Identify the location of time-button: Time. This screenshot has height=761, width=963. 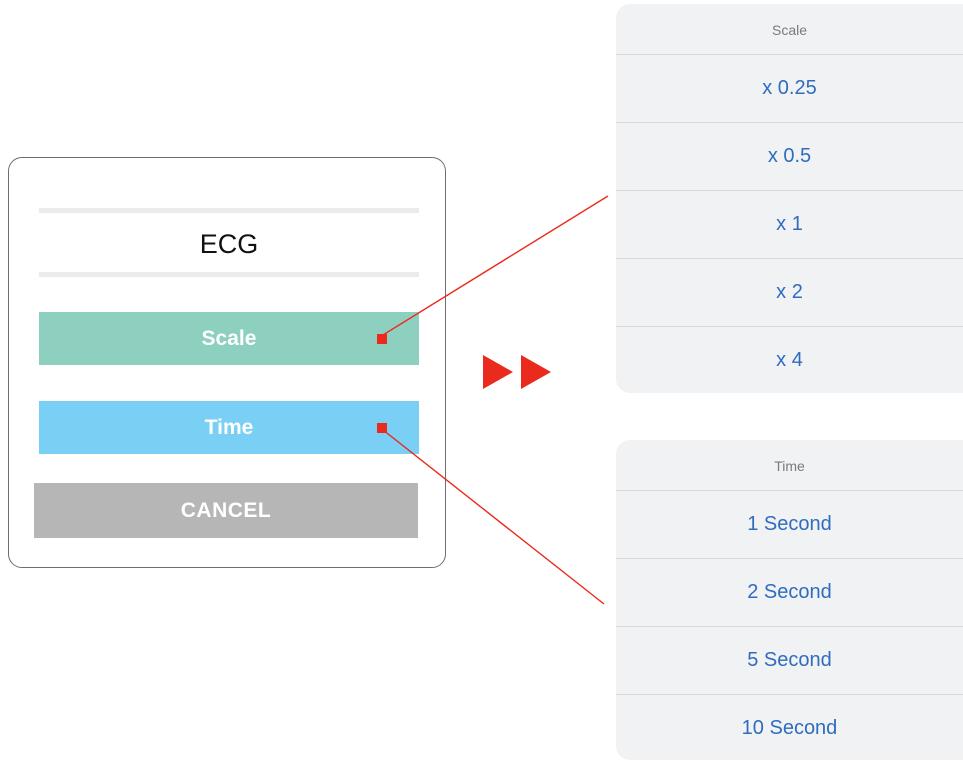
(229, 427).